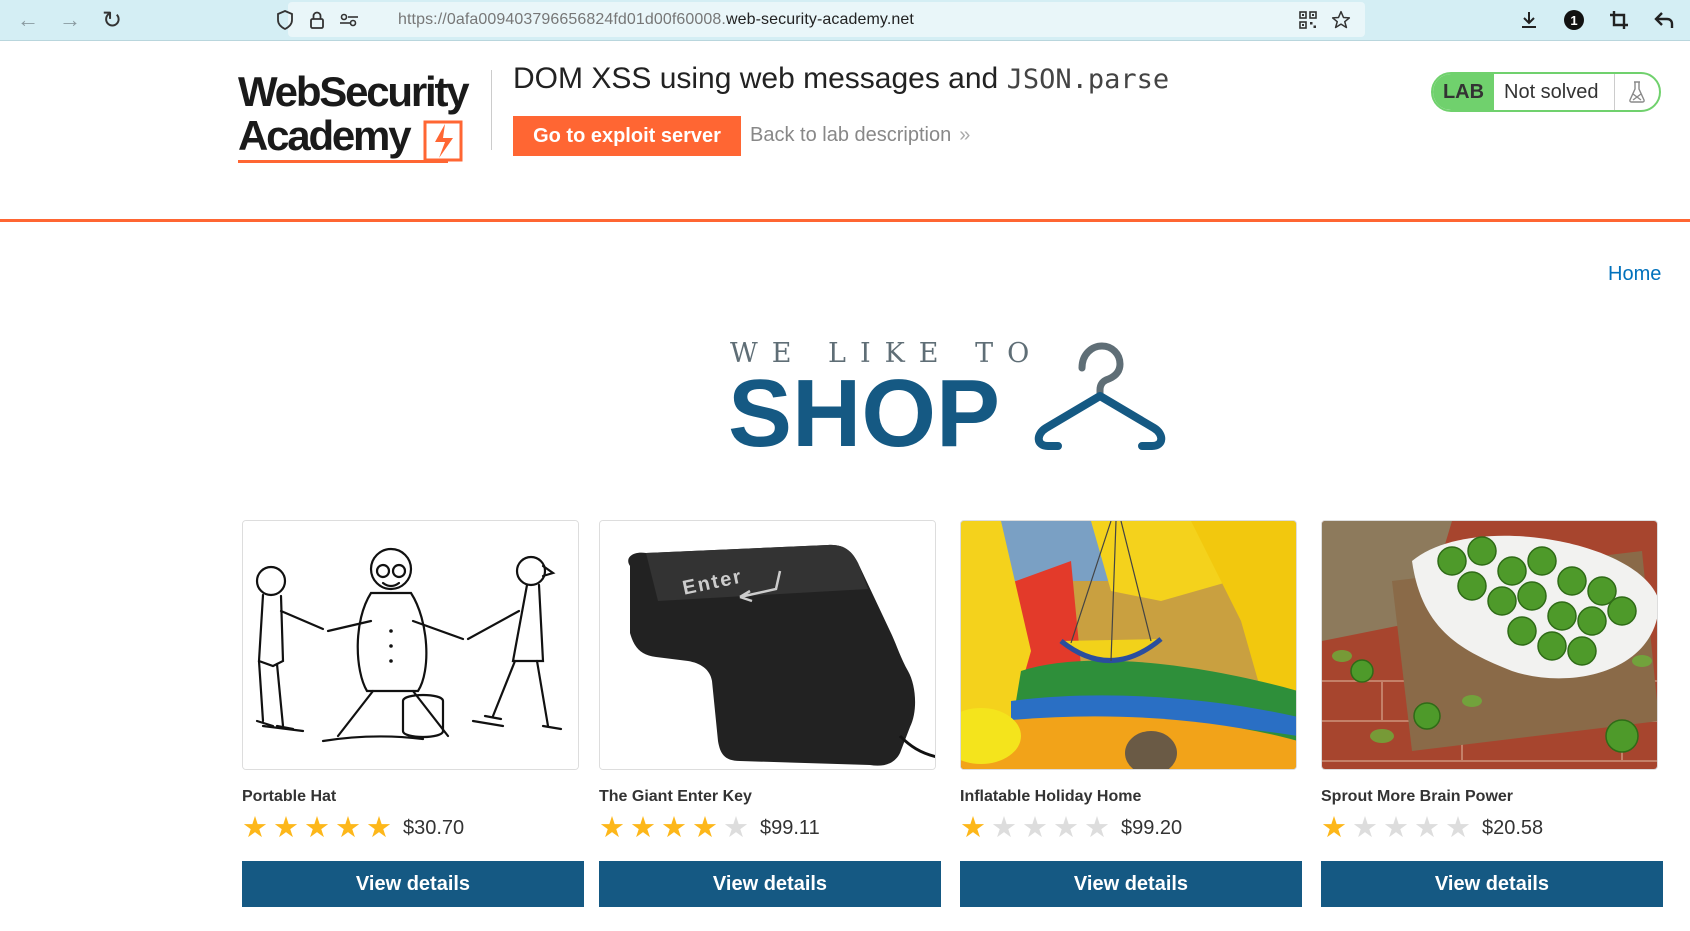 The width and height of the screenshot is (1690, 931). What do you see at coordinates (1619, 20) in the screenshot?
I see `crop-icon` at bounding box center [1619, 20].